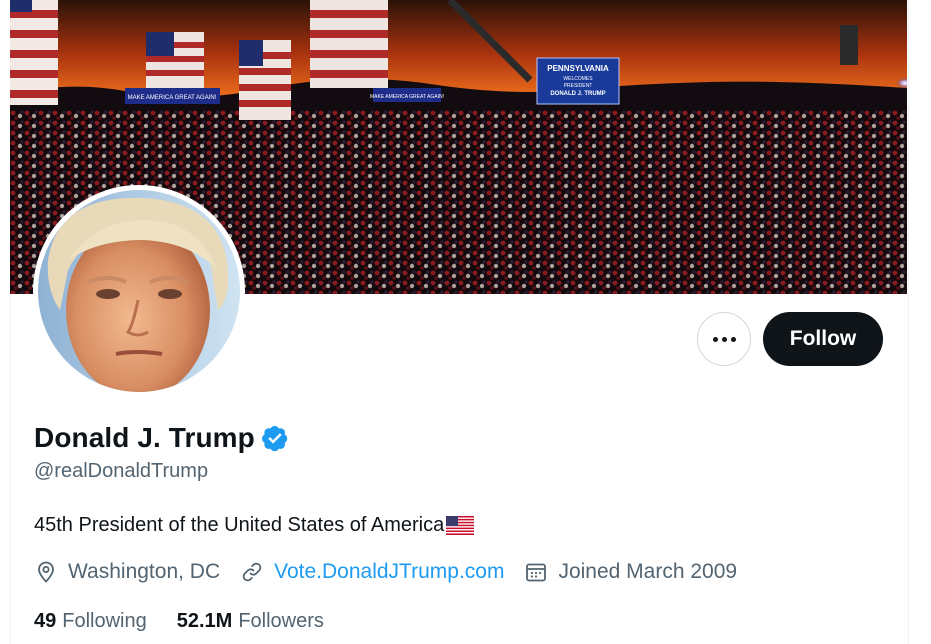 The width and height of the screenshot is (931, 644). I want to click on svg-text: PRESIDENT, so click(578, 86).